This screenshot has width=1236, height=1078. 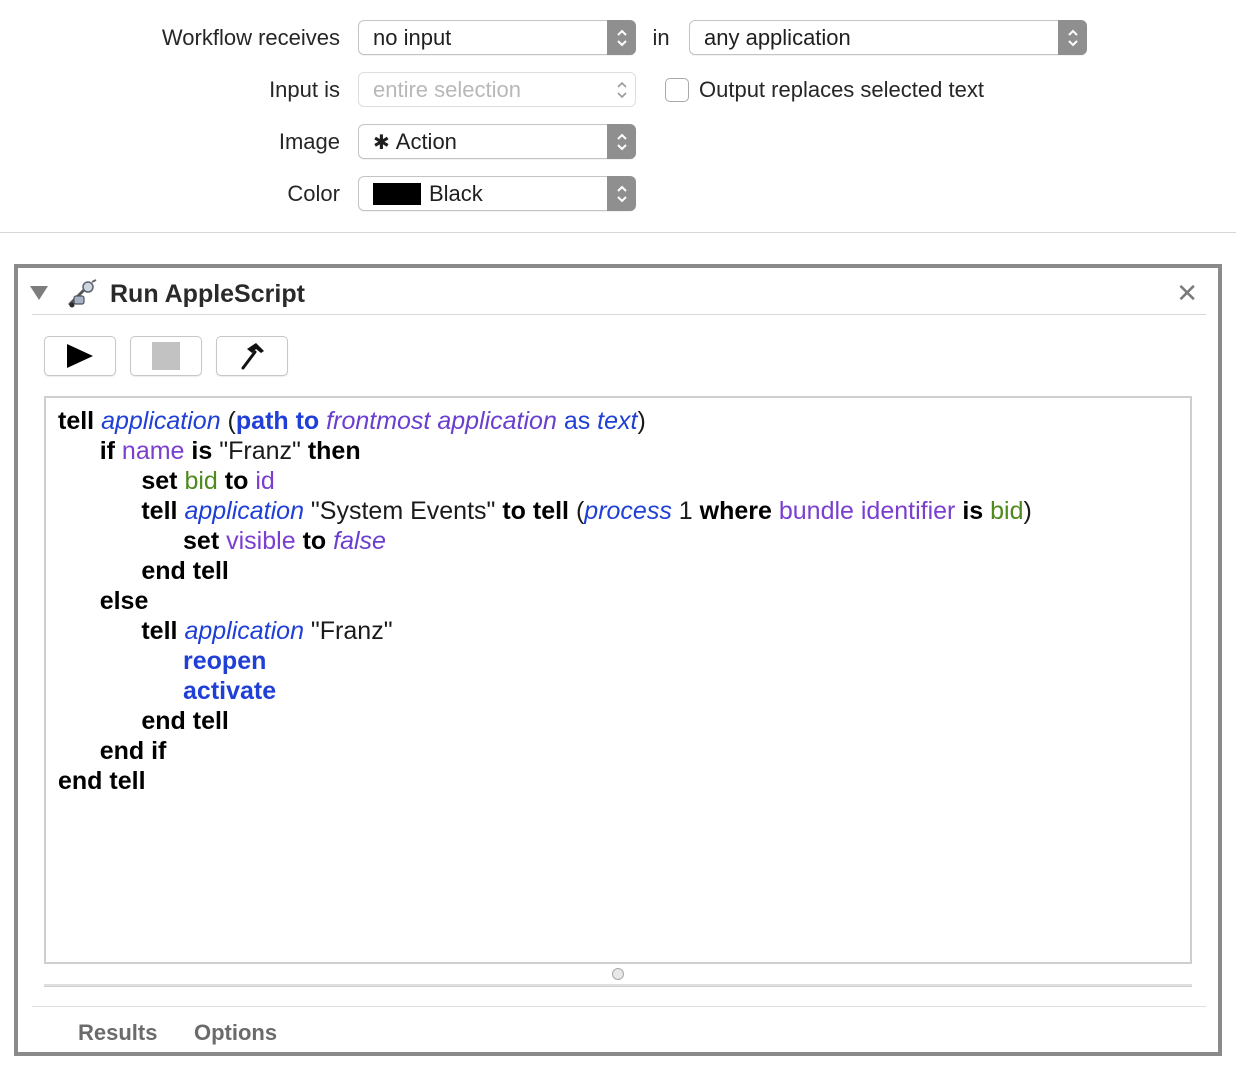 I want to click on action-title: Run AppleScript, so click(x=207, y=294).